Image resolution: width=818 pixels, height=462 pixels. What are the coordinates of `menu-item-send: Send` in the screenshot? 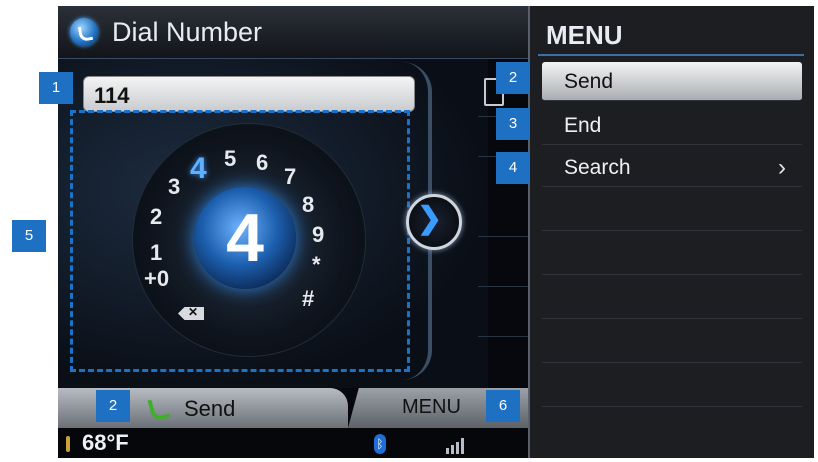 It's located at (672, 81).